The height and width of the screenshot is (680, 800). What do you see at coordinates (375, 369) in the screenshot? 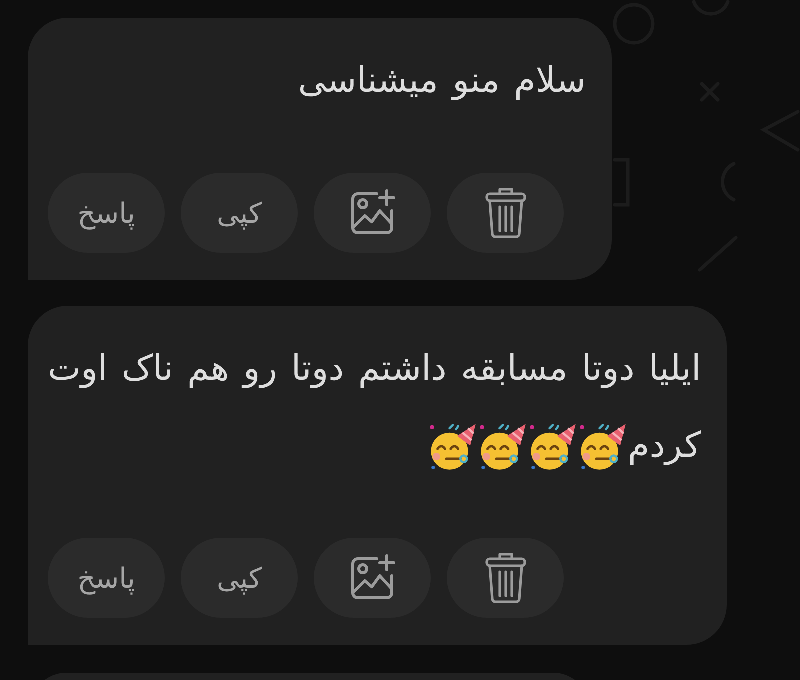
I see `message-text: ایلیا دوتا مسابقه داشتم دوتا رو هم ناک اوت` at bounding box center [375, 369].